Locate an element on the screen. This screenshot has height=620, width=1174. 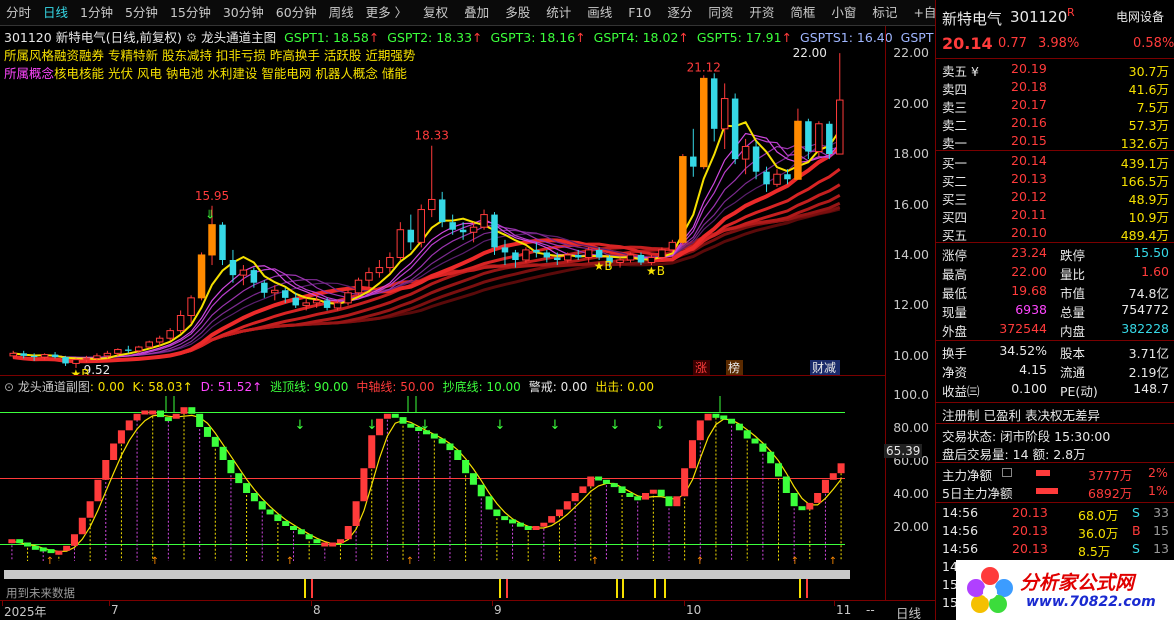
event-tag: 财减 is located at coordinates (825, 367).